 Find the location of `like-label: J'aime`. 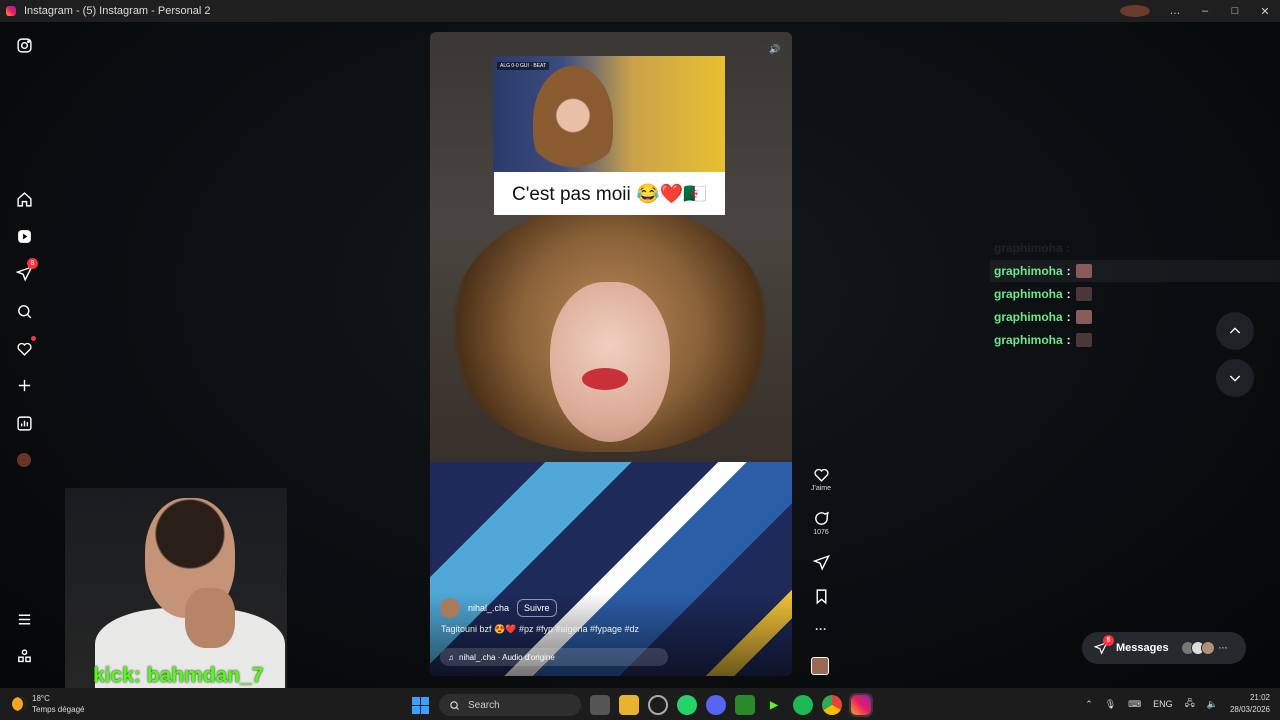

like-label: J'aime is located at coordinates (820, 488).